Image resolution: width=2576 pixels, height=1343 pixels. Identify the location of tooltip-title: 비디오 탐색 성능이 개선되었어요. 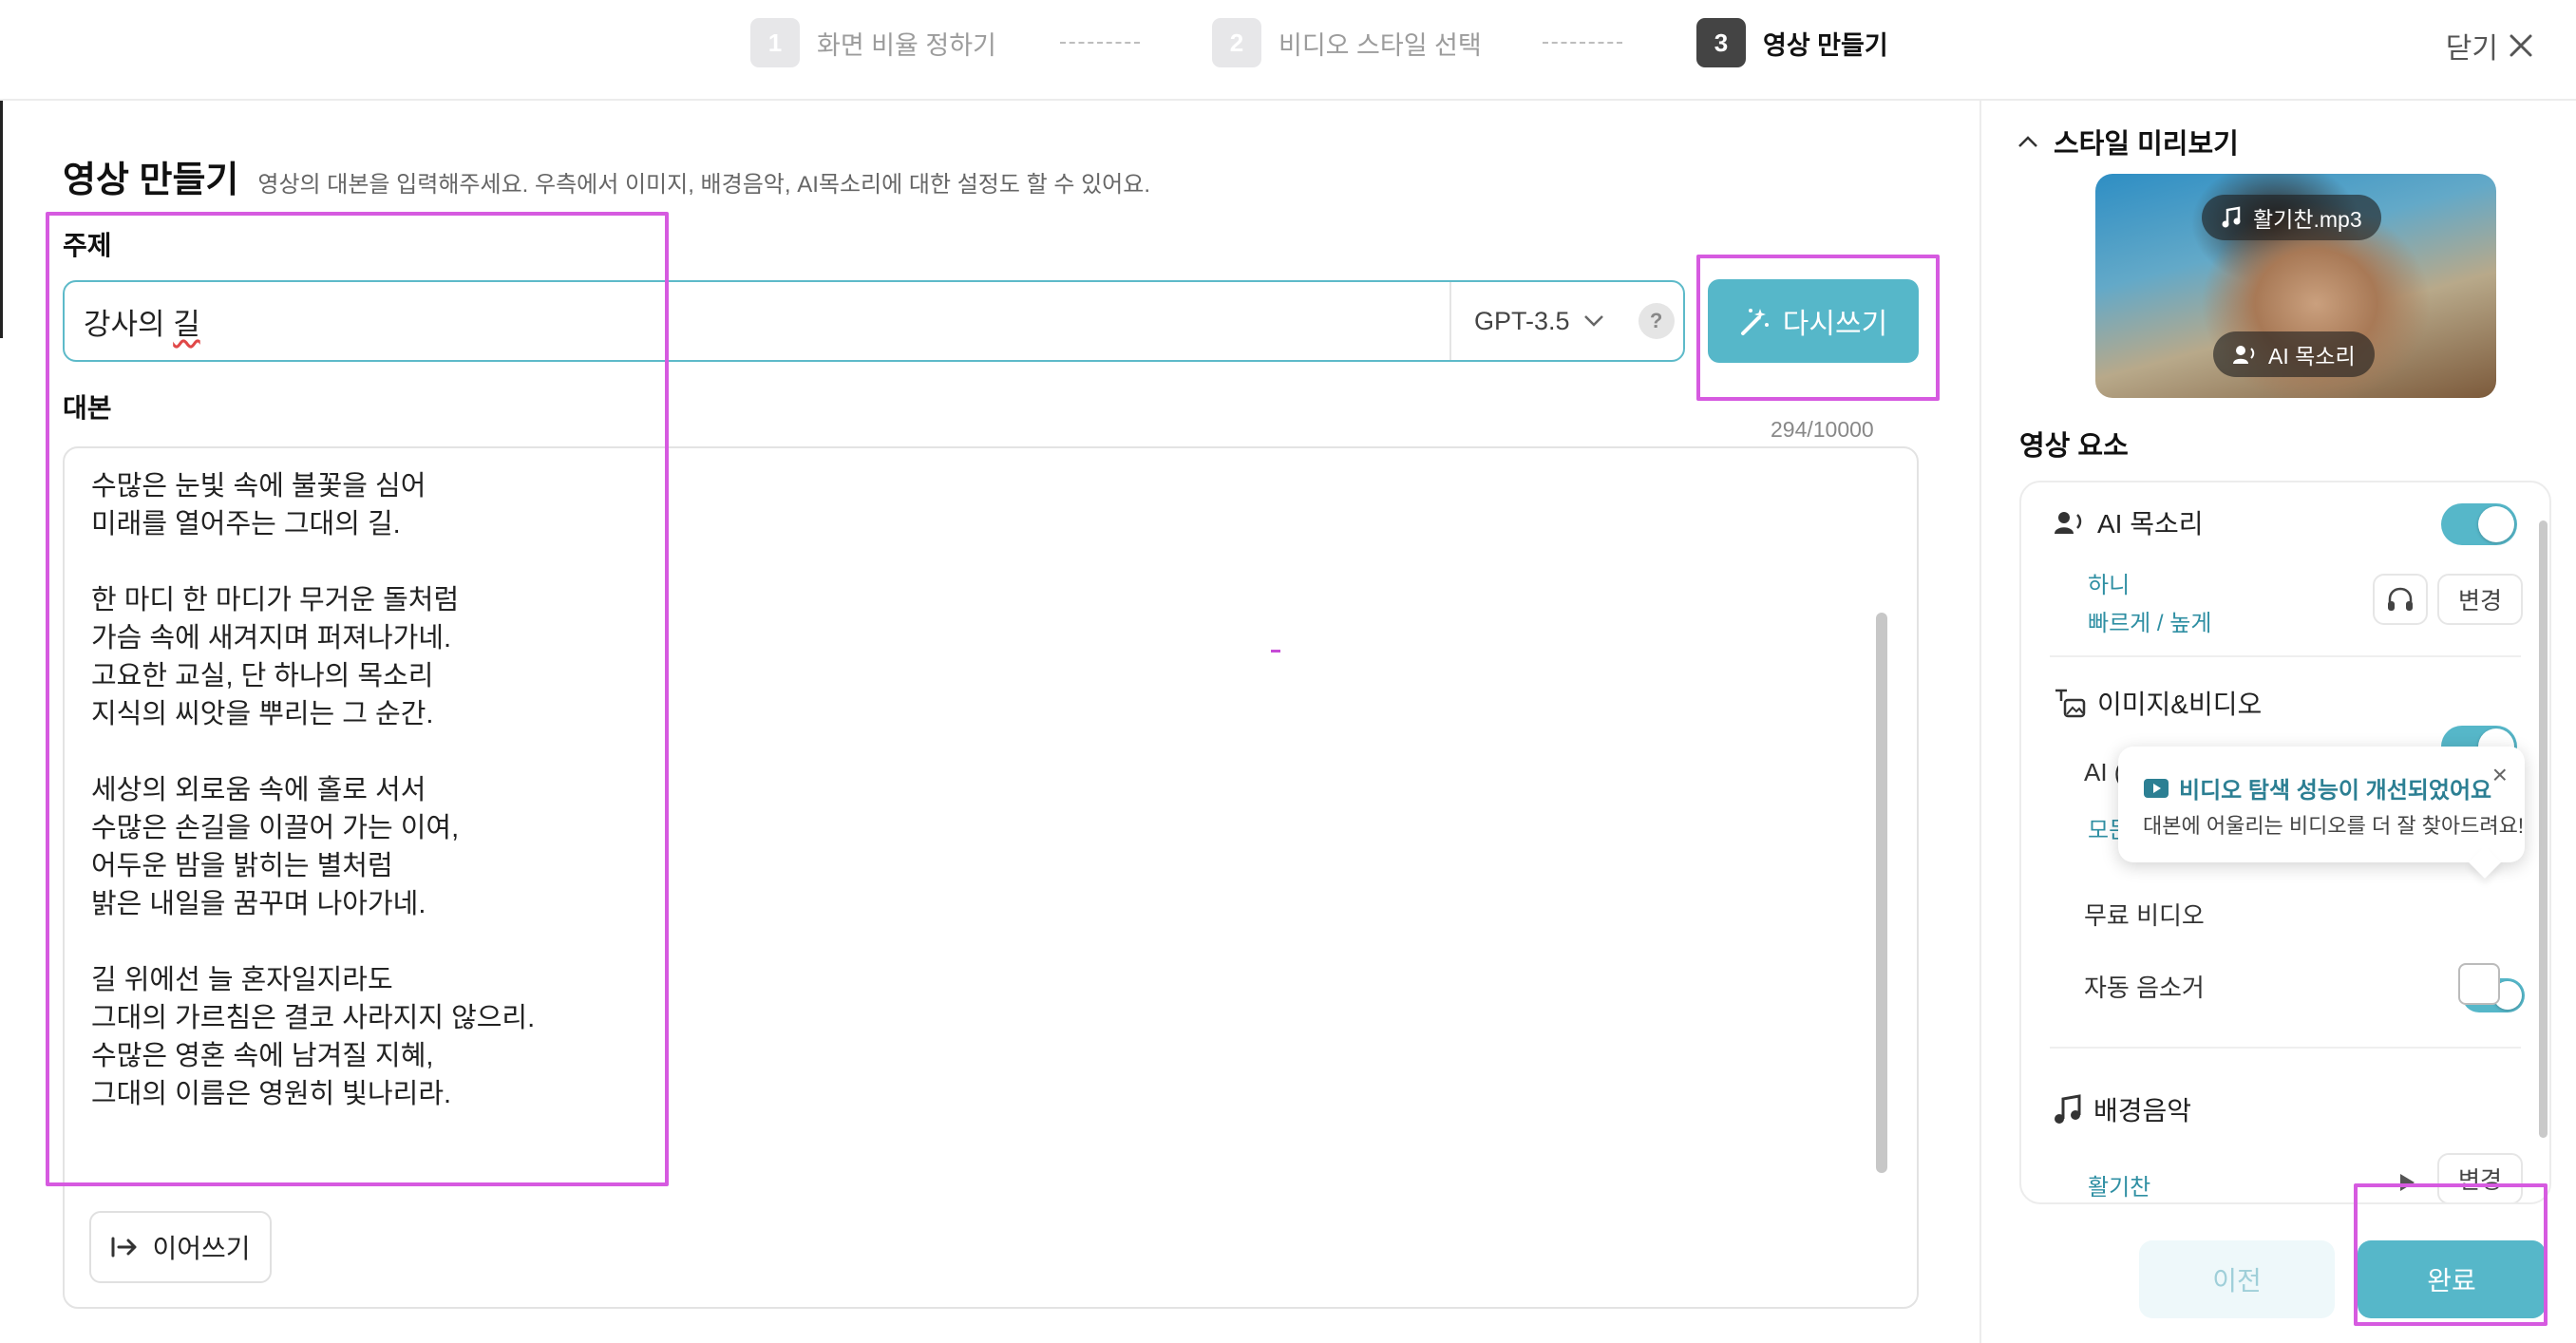
(2335, 791).